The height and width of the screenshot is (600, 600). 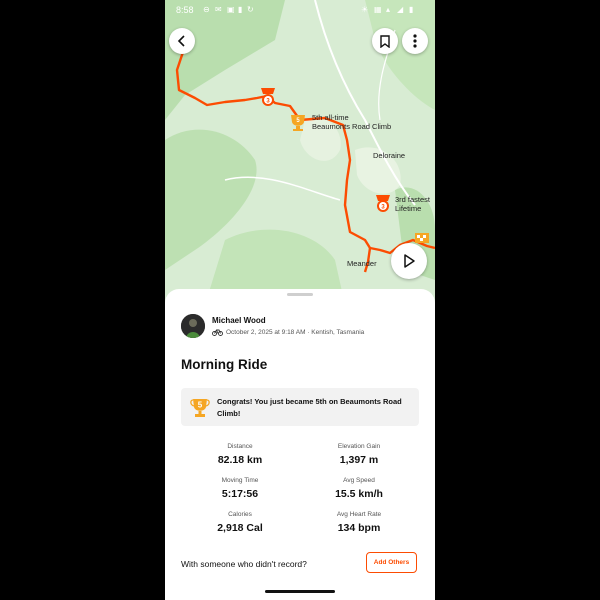 I want to click on athlete-avatar, so click(x=193, y=326).